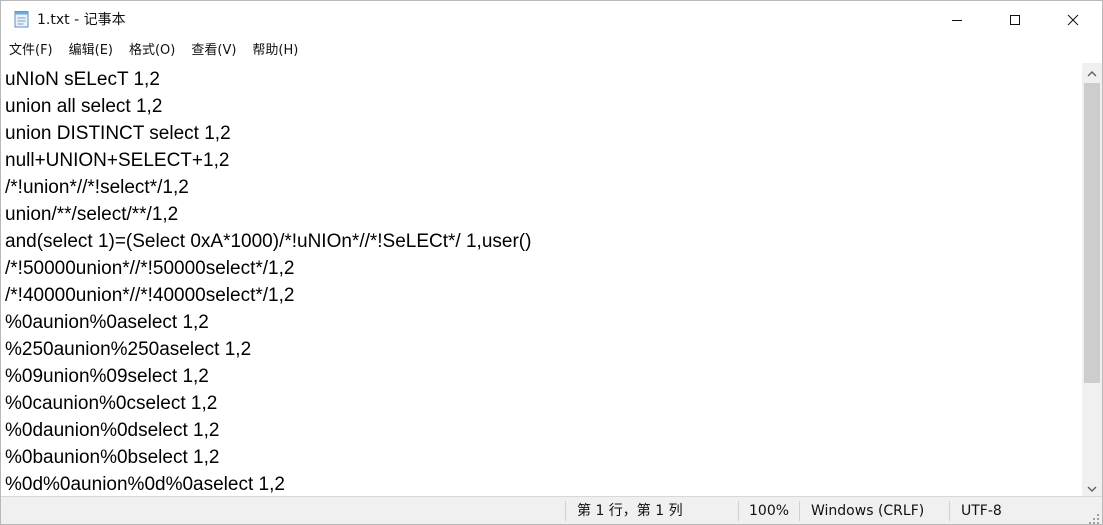 The height and width of the screenshot is (525, 1103). Describe the element at coordinates (981, 511) in the screenshot. I see `encoding: UTF-8` at that location.